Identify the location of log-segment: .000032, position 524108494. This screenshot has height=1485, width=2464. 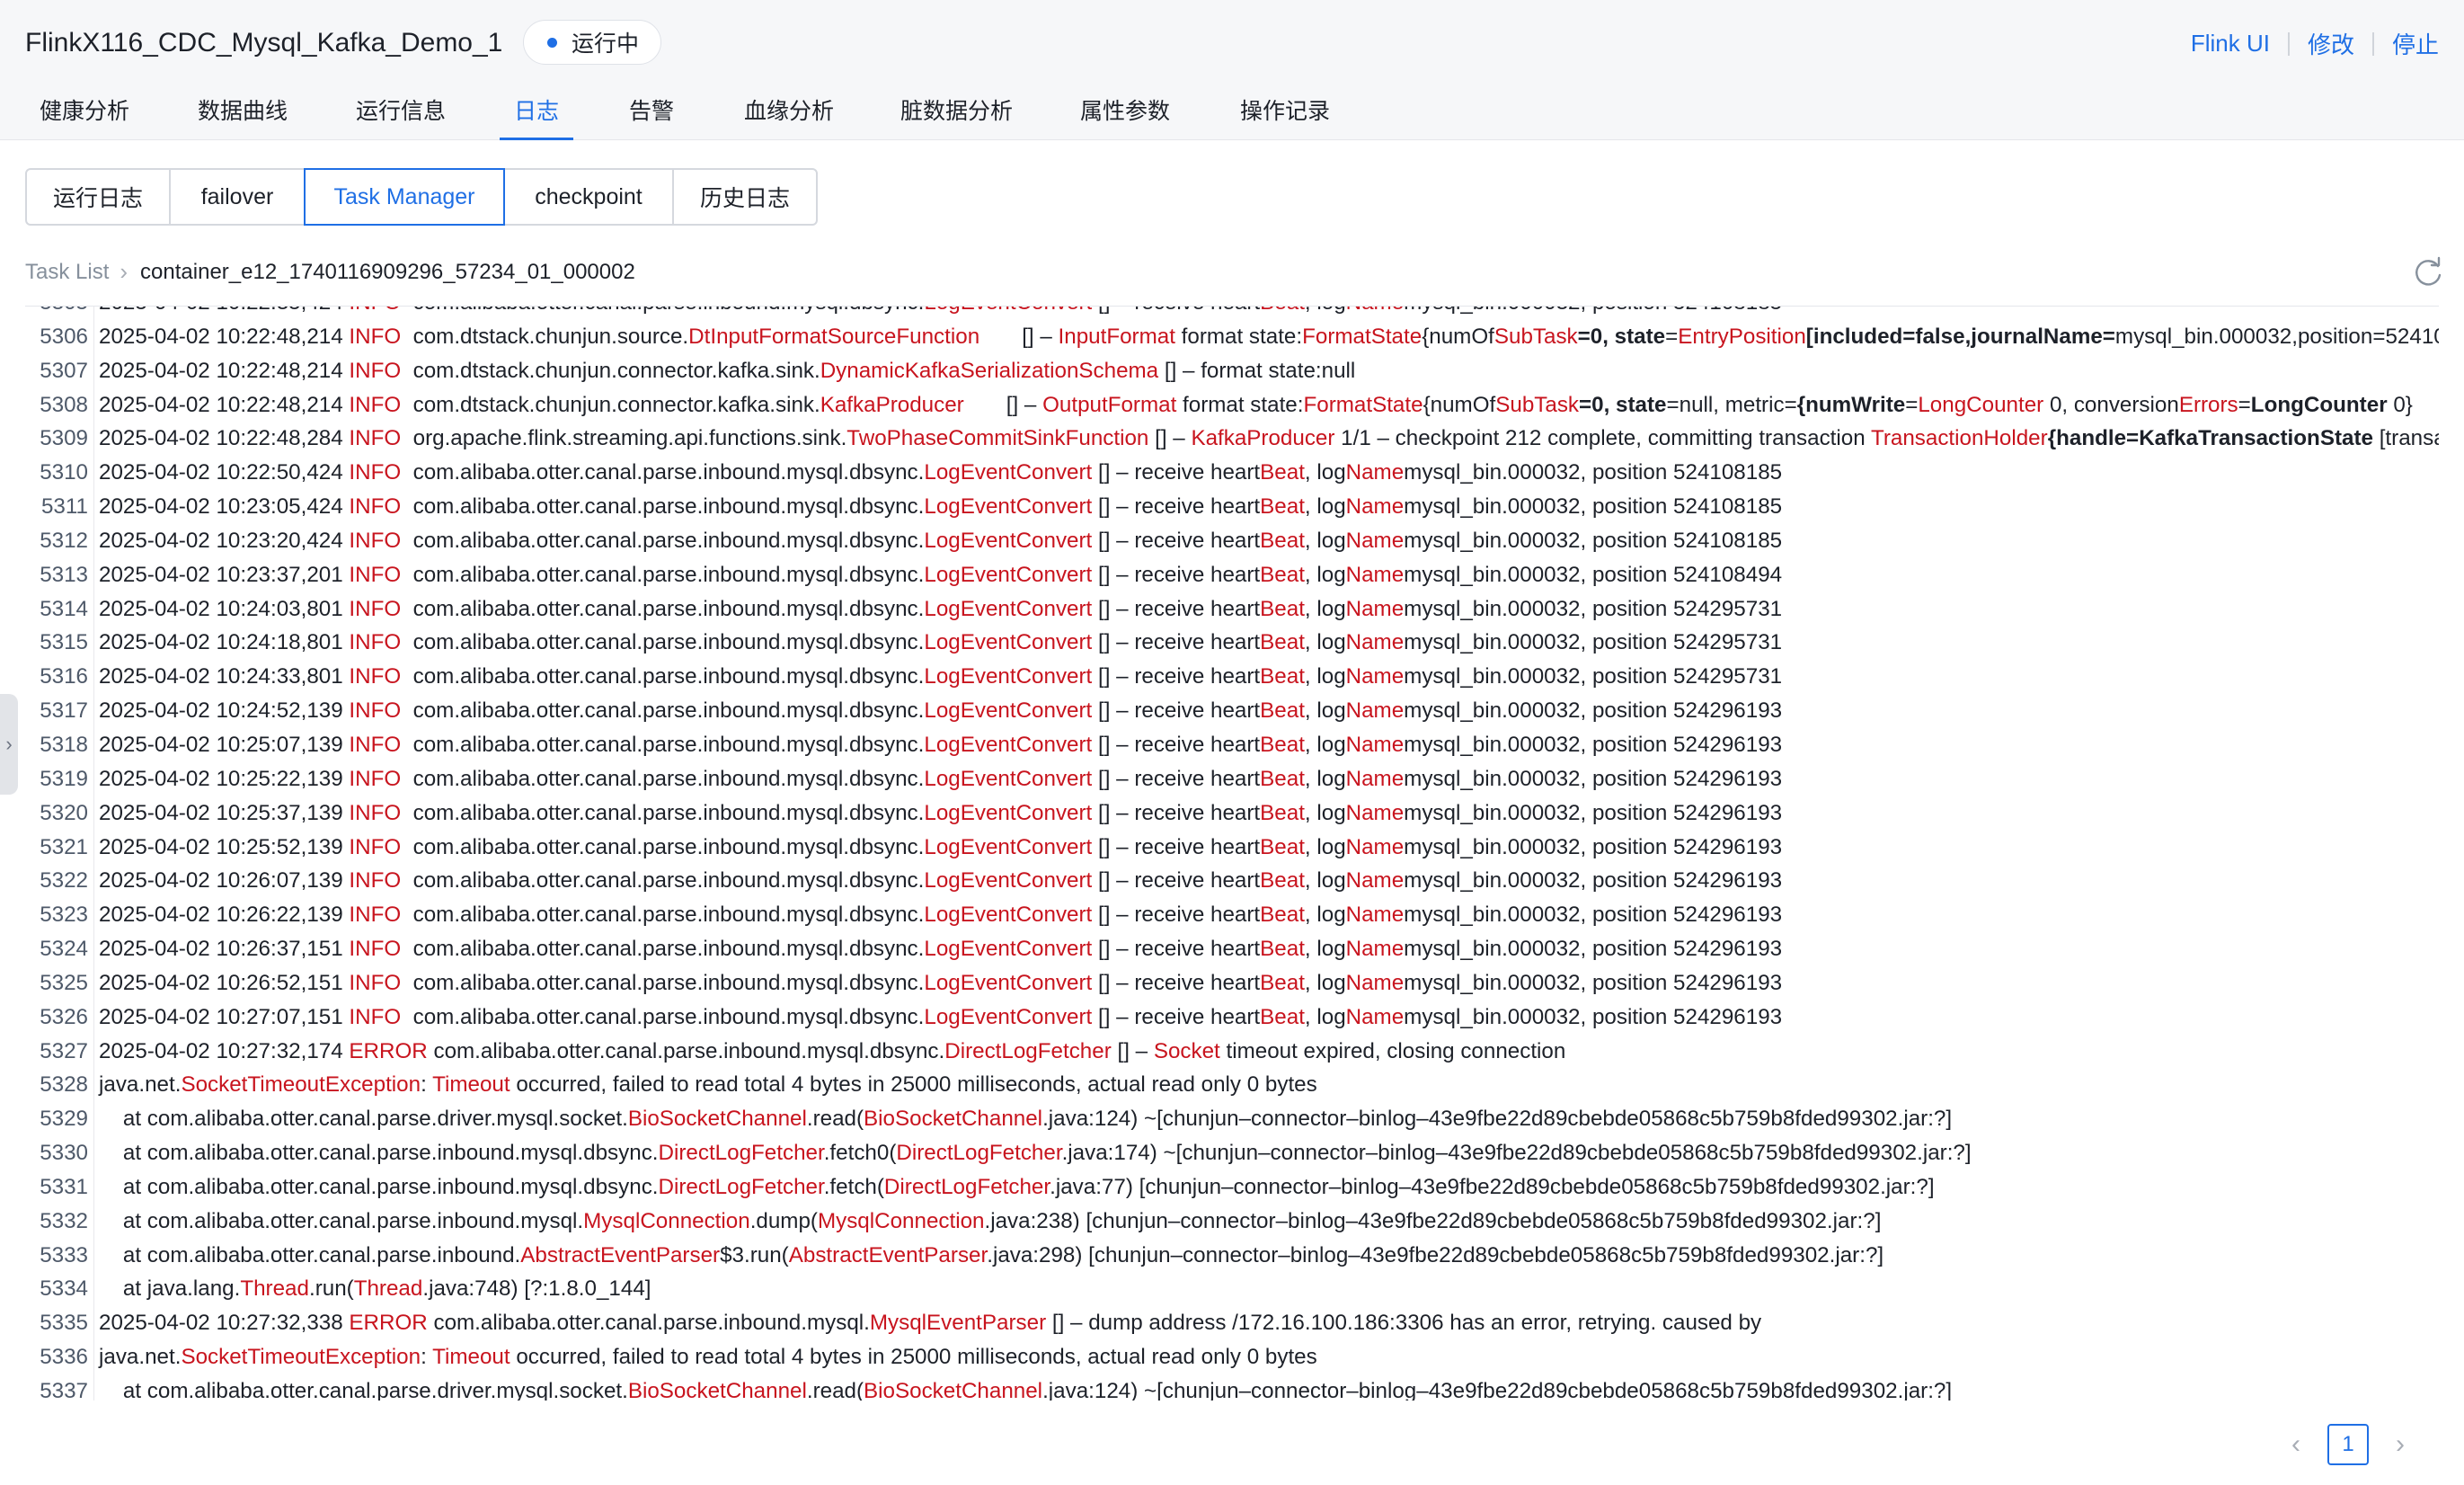
(1642, 574).